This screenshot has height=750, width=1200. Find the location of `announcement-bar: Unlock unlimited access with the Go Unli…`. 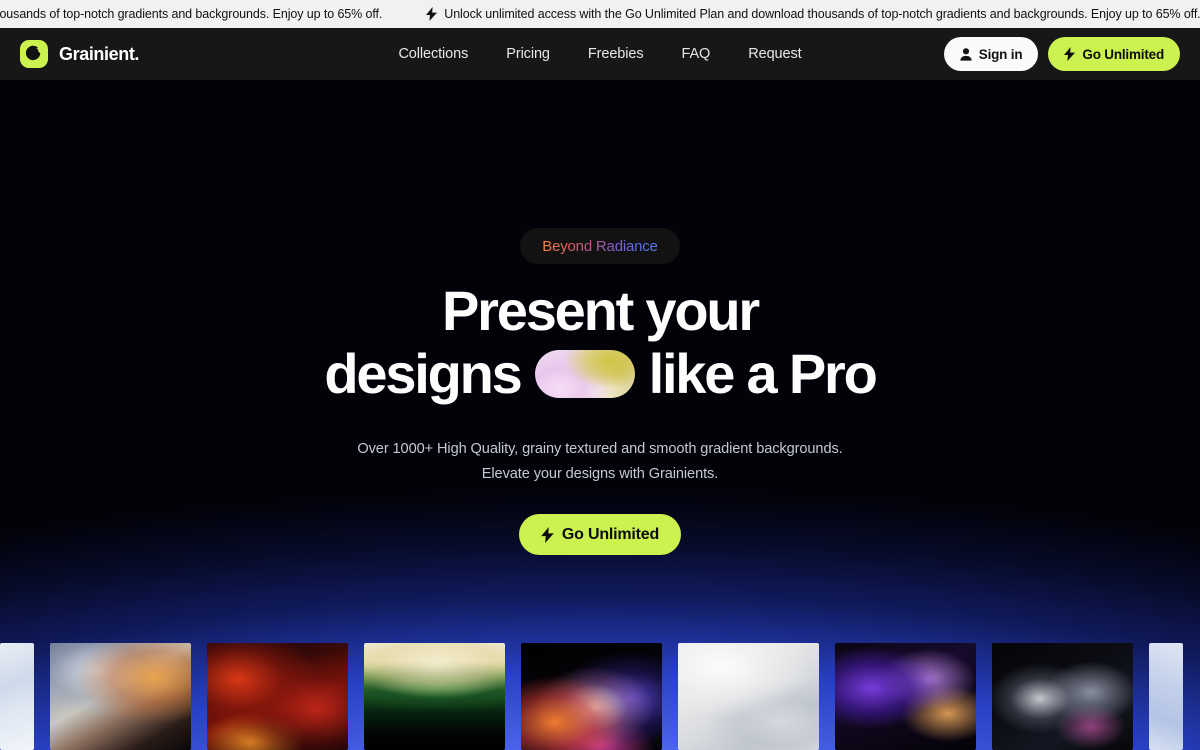

announcement-bar: Unlock unlimited access with the Go Unli… is located at coordinates (600, 14).